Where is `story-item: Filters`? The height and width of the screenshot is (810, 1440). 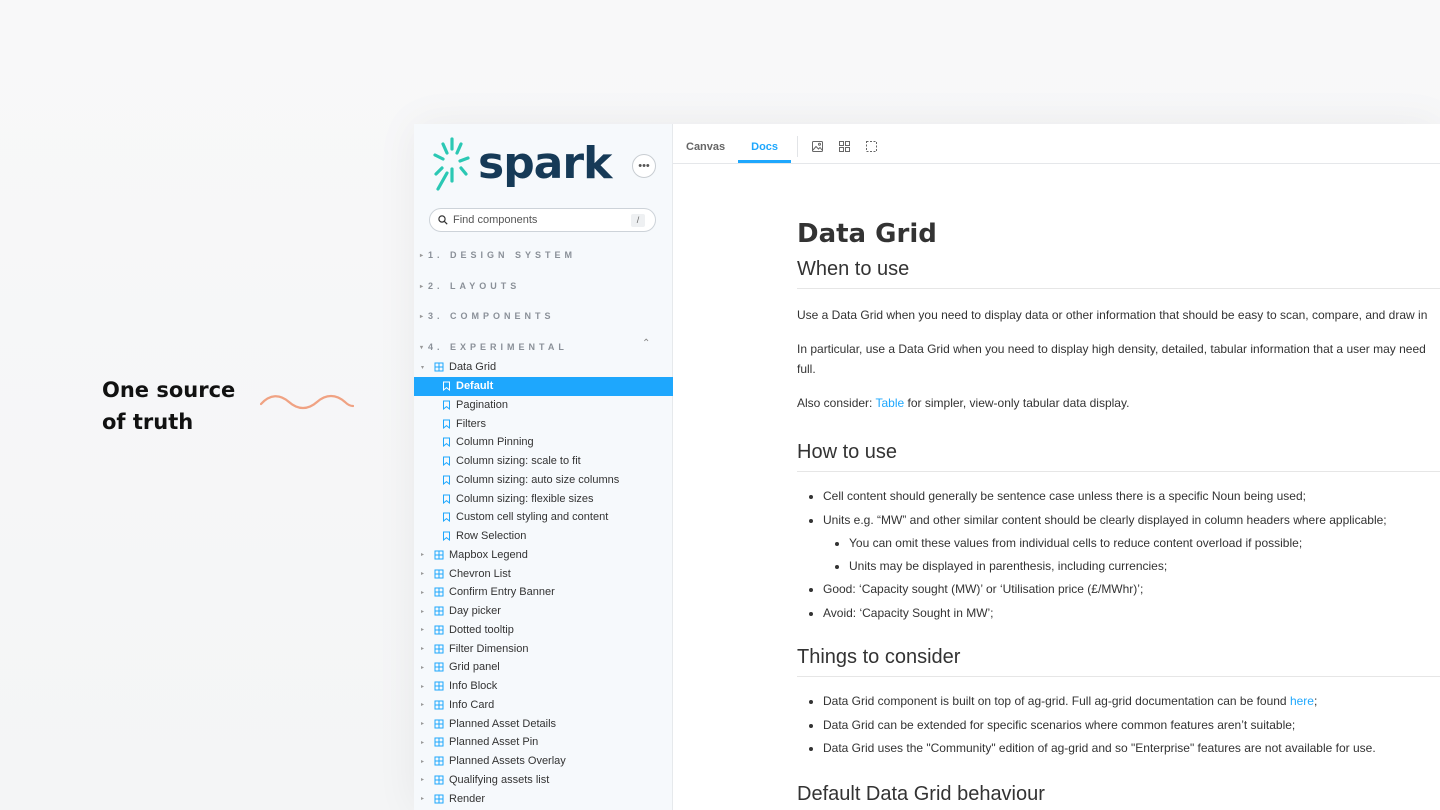
story-item: Filters is located at coordinates (543, 423).